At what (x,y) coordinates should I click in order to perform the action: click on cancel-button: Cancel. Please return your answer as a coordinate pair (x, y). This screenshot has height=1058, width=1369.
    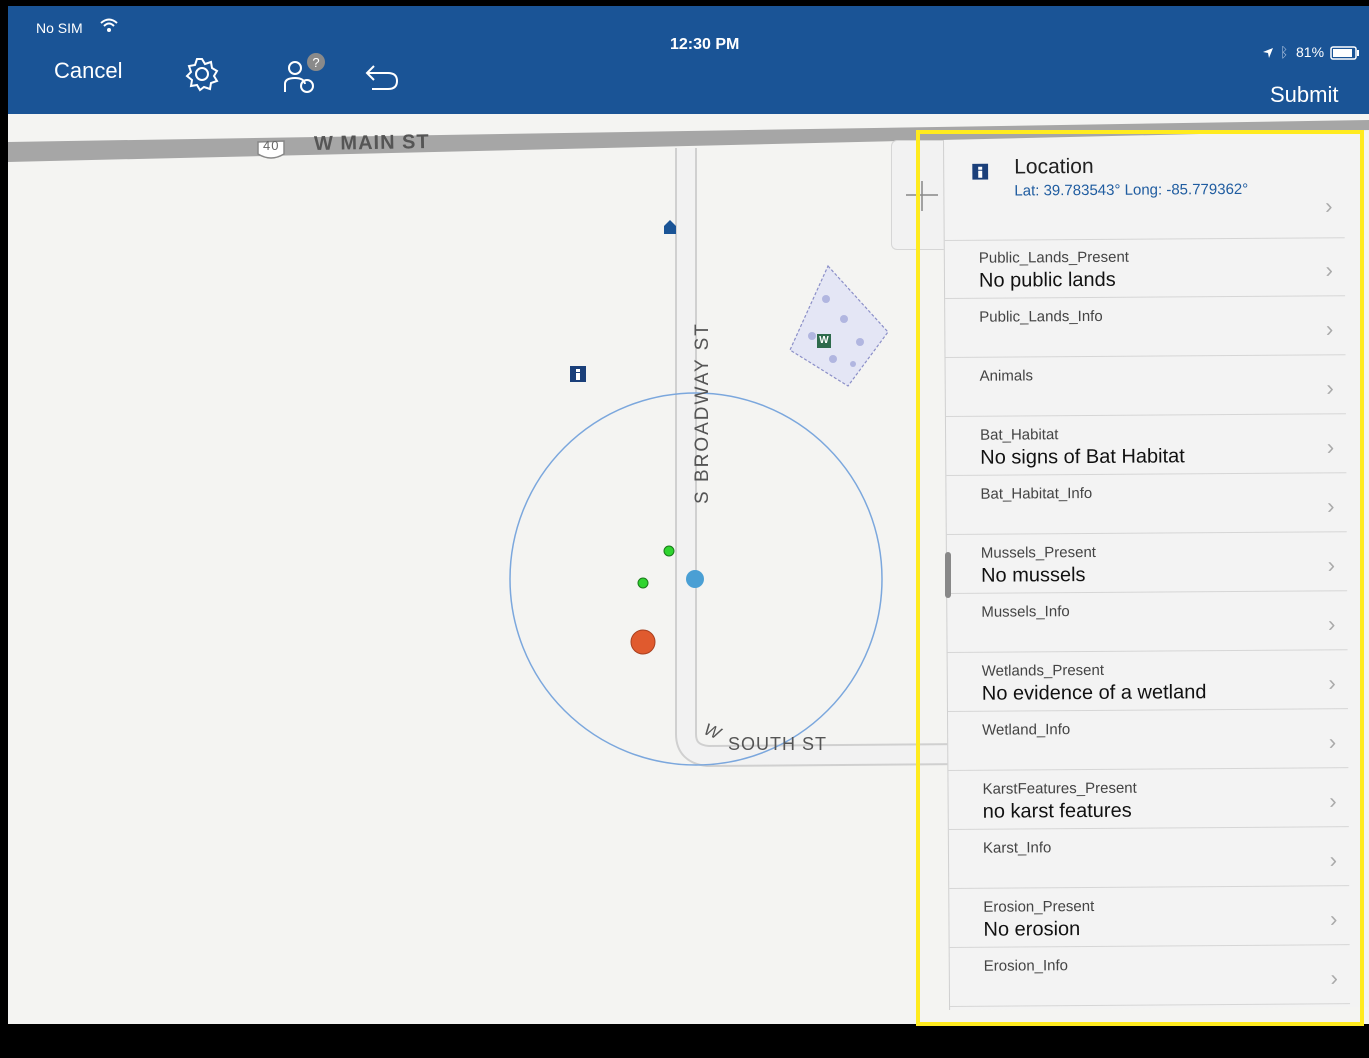
    Looking at the image, I should click on (88, 71).